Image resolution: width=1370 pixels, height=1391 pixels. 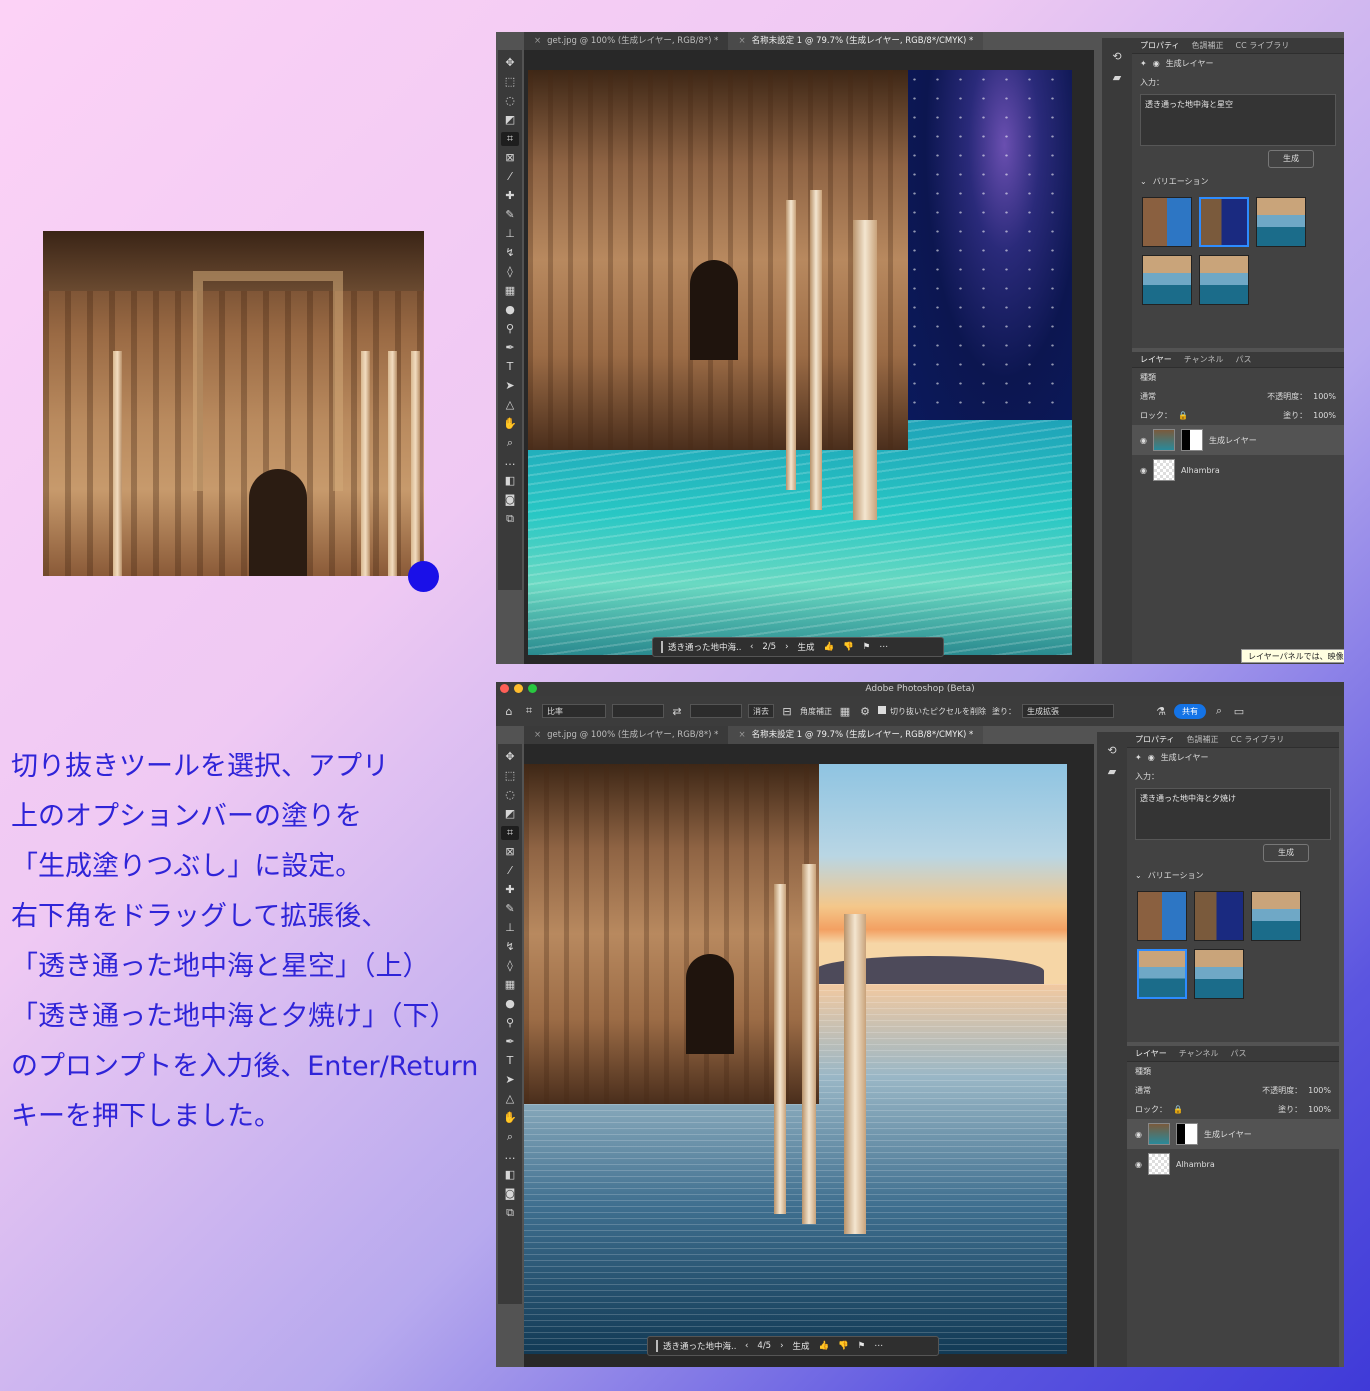 I want to click on dodge-tool-icon: ⚲, so click(x=510, y=1023).